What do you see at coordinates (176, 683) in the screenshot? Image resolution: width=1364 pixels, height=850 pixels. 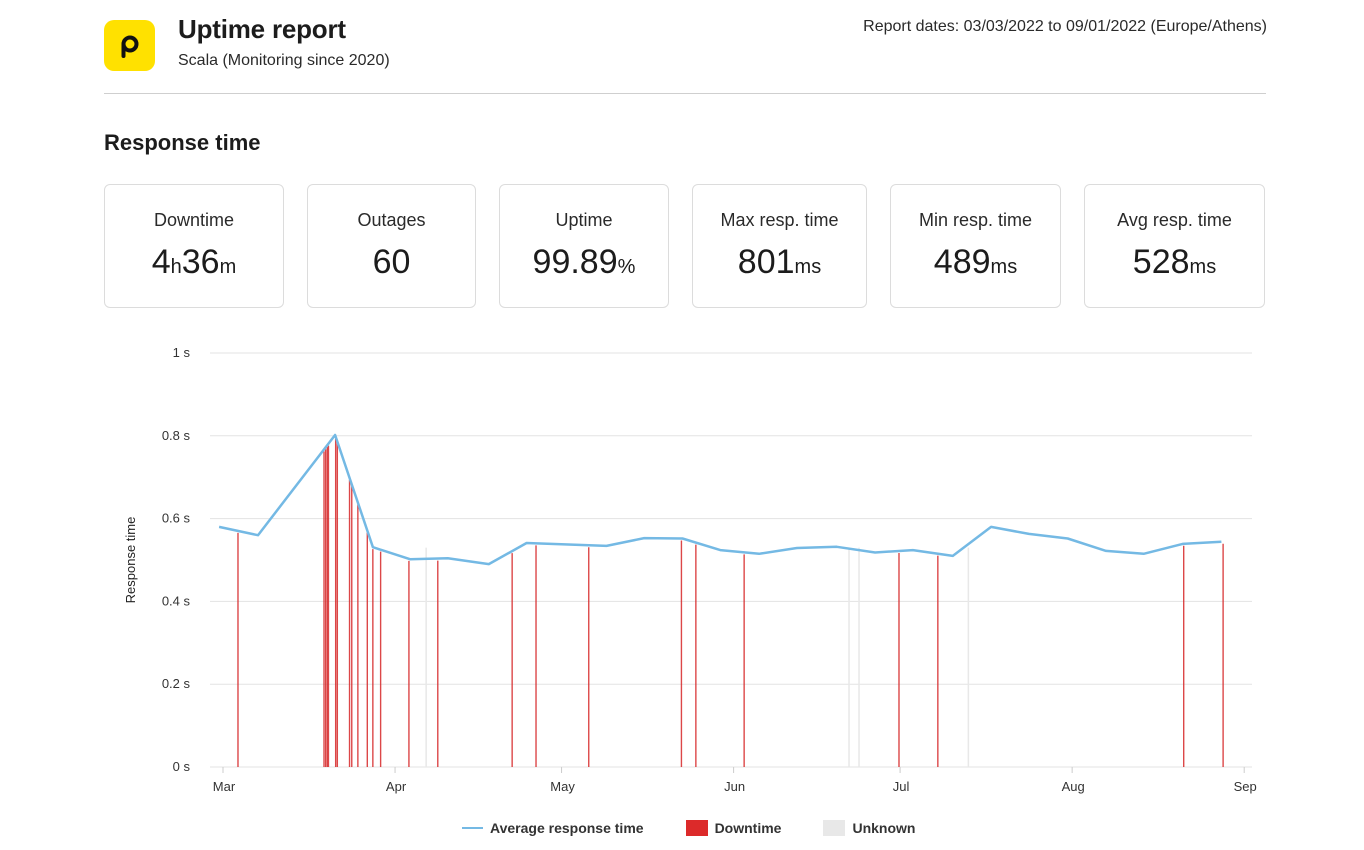 I see `y-tick-label: 0.2 s` at bounding box center [176, 683].